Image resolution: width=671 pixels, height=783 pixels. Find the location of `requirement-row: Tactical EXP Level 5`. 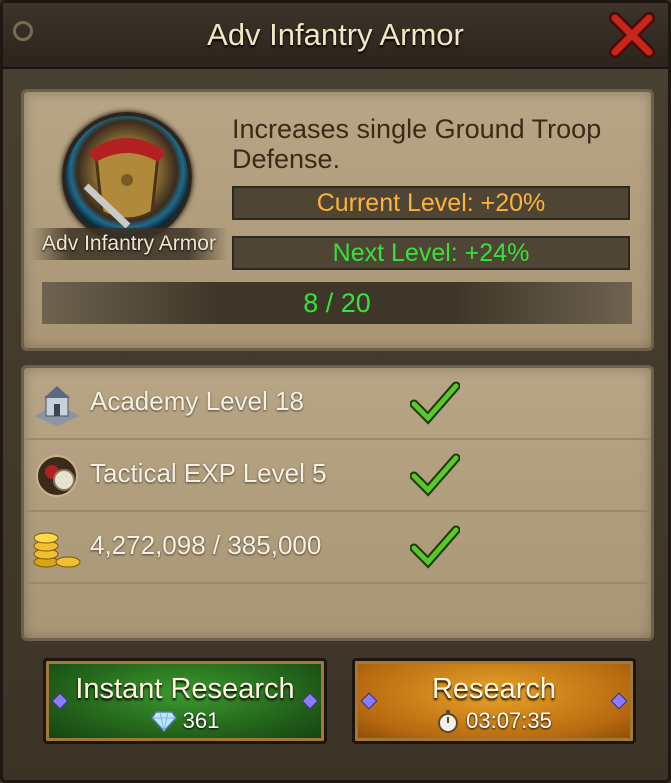

requirement-row: Tactical EXP Level 5 is located at coordinates (337, 476).